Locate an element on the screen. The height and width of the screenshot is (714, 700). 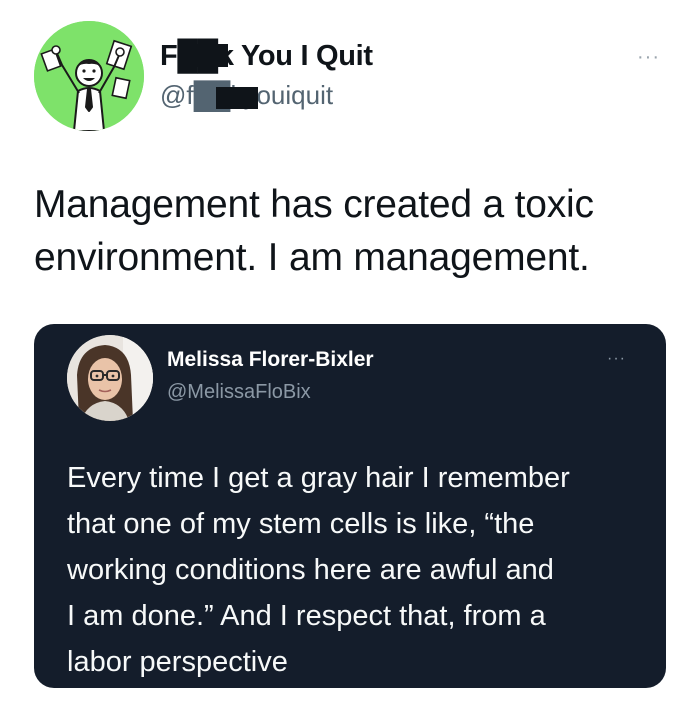
quoted-text-line: I am done.” And I respect that, from a is located at coordinates (306, 616).